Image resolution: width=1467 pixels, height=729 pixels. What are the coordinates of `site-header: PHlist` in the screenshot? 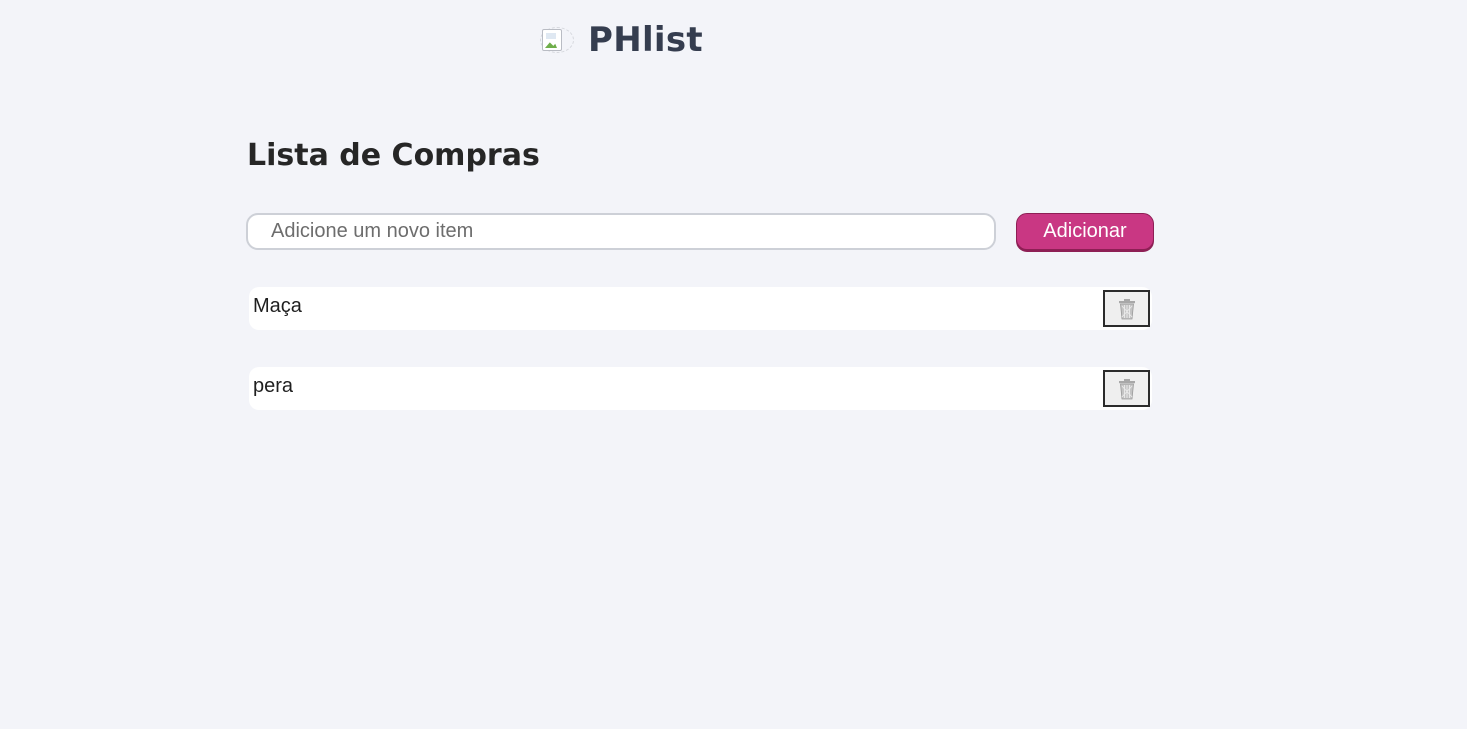 It's located at (621, 40).